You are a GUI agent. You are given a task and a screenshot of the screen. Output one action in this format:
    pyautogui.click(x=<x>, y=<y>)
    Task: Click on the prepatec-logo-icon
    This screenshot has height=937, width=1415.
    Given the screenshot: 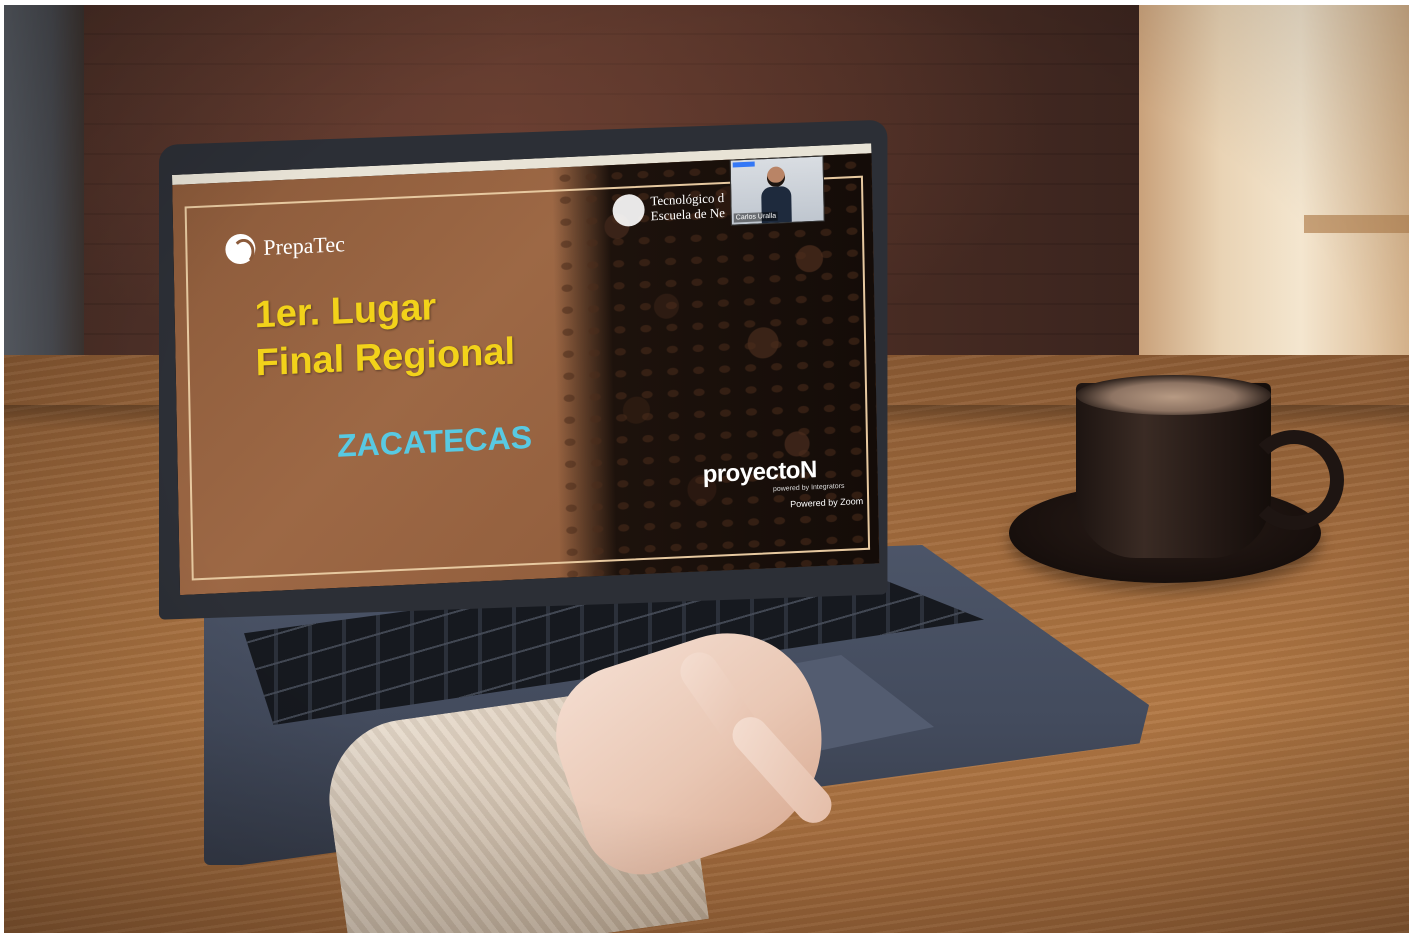 What is the action you would take?
    pyautogui.click(x=240, y=249)
    